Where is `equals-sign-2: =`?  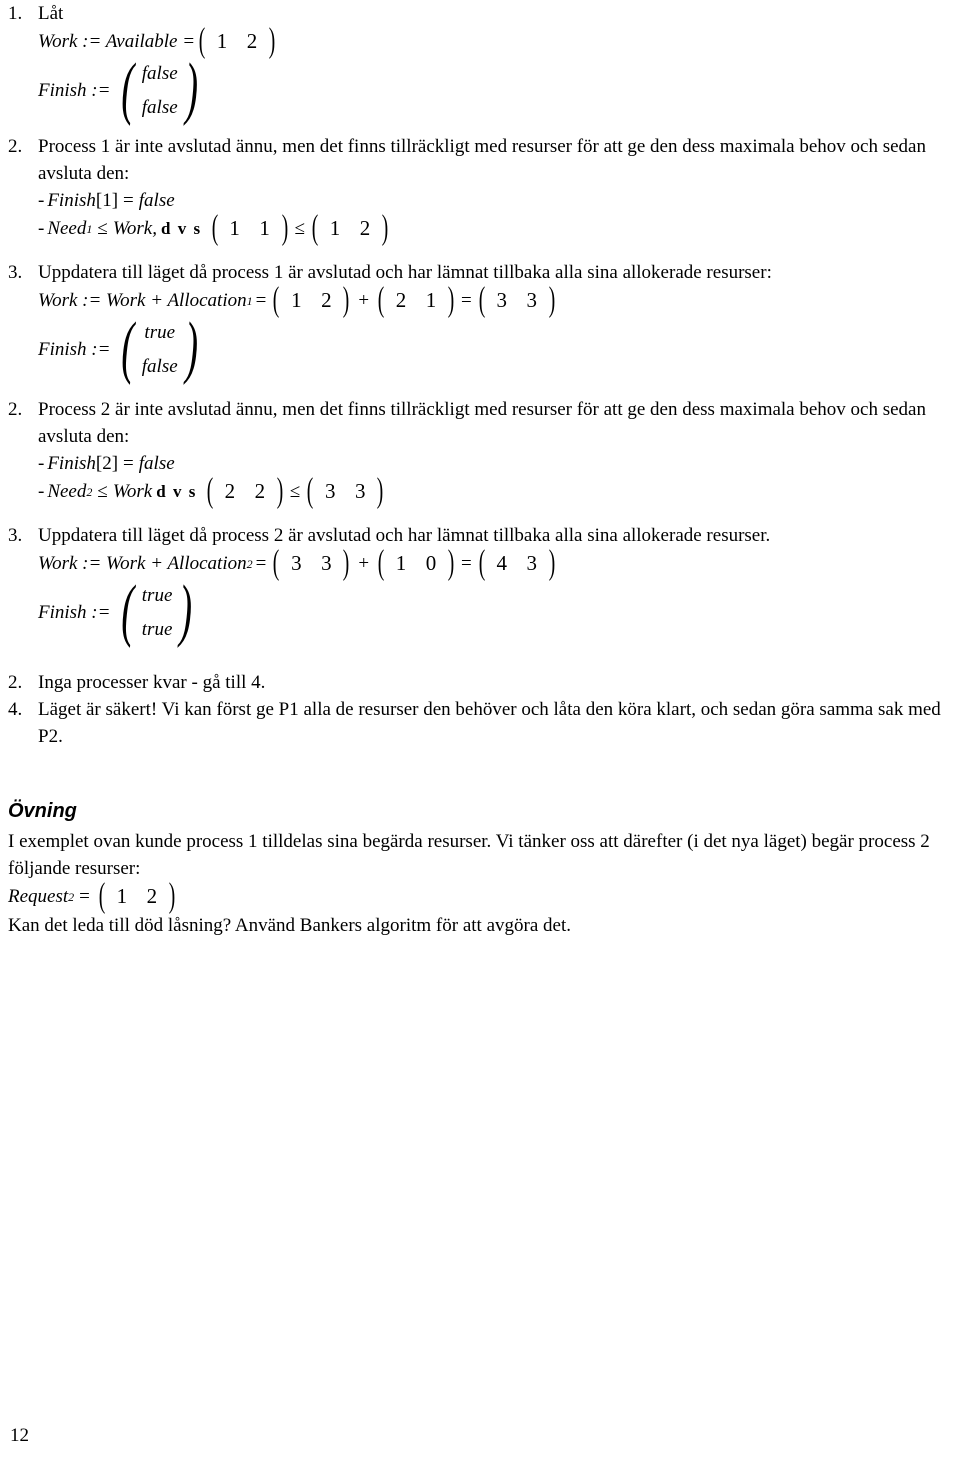 equals-sign-2: = is located at coordinates (466, 300).